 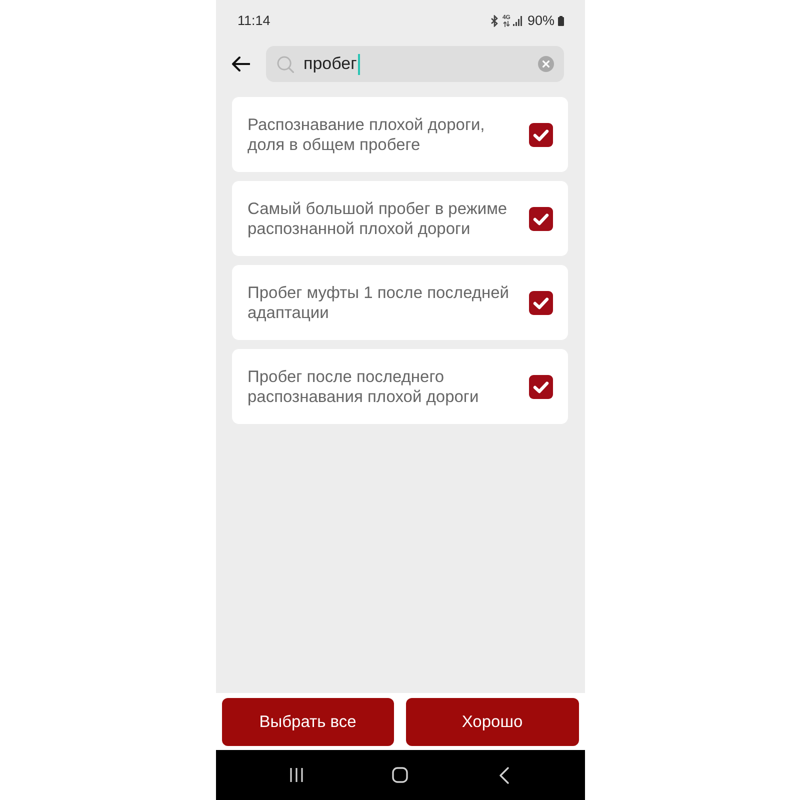 I want to click on signal-icon, so click(x=517, y=21).